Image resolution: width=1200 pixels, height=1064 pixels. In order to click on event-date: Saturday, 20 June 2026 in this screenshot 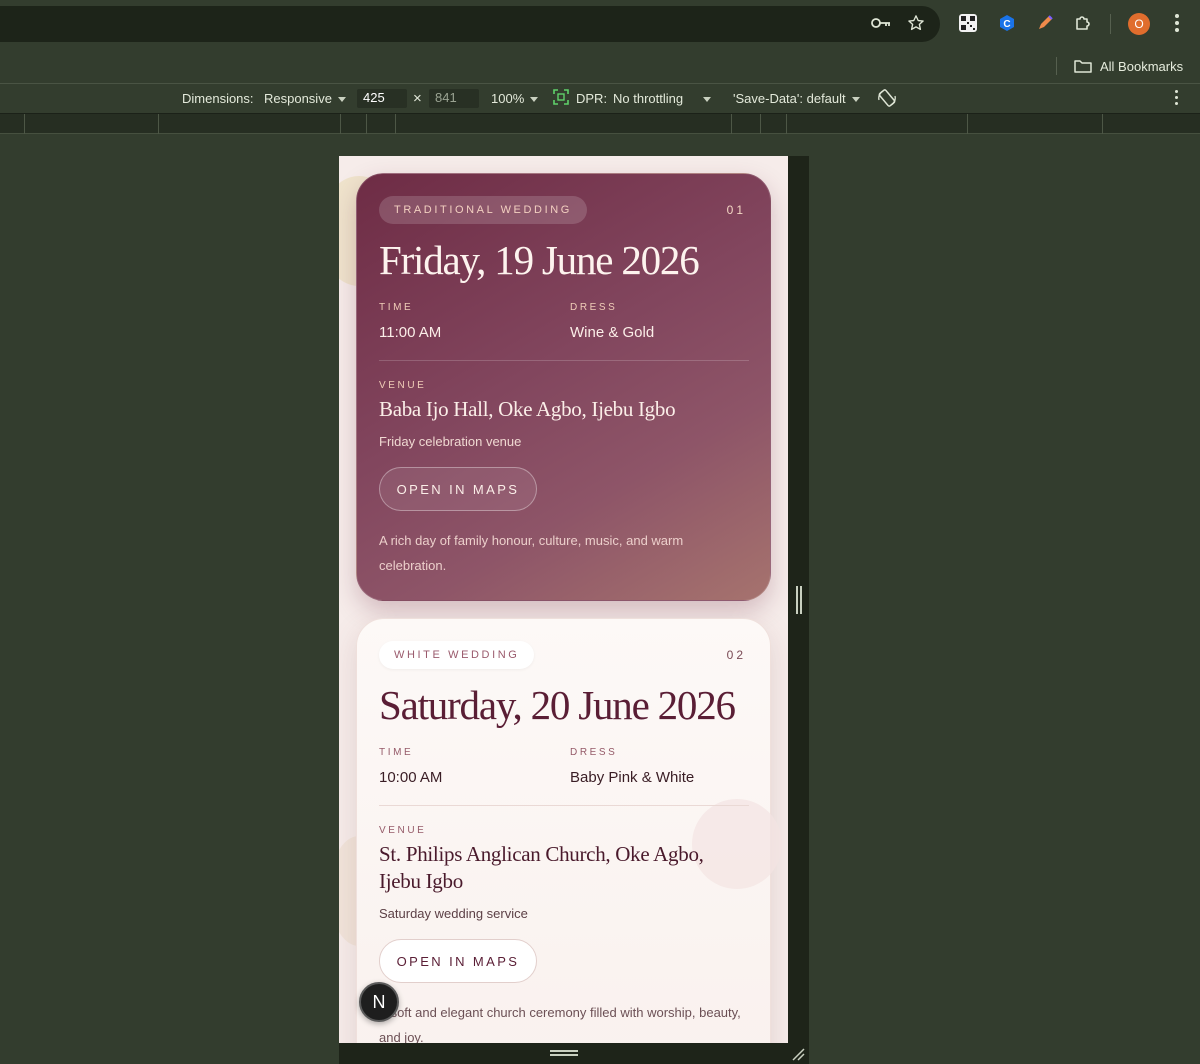, I will do `click(557, 705)`.